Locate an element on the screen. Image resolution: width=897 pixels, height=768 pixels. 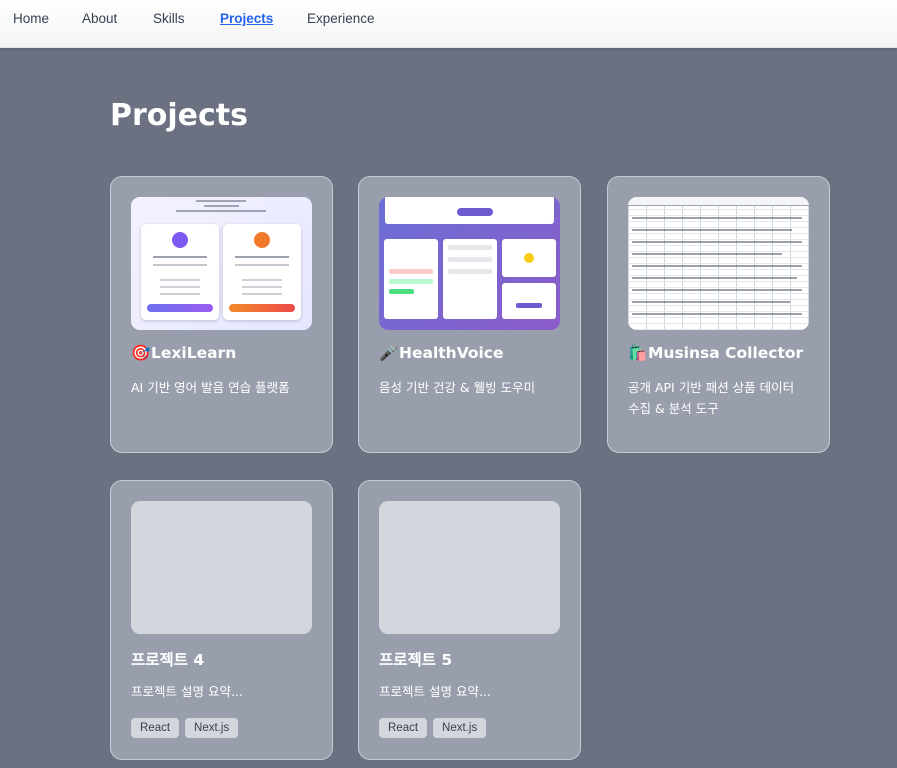
page-title: Projects is located at coordinates (179, 115).